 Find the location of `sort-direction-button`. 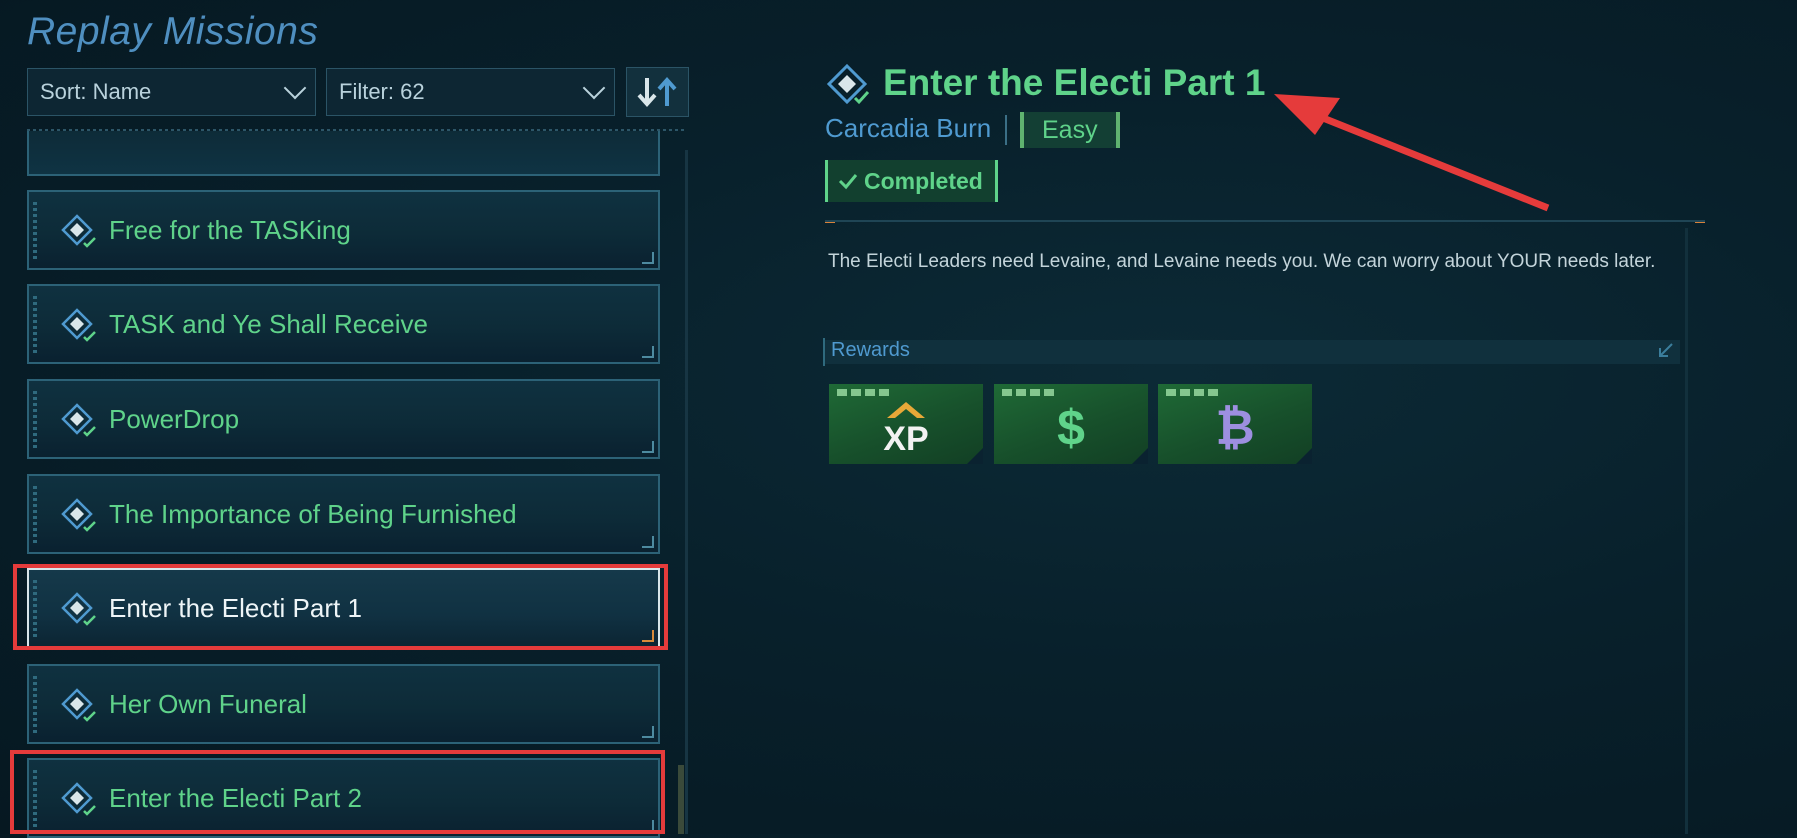

sort-direction-button is located at coordinates (657, 92).